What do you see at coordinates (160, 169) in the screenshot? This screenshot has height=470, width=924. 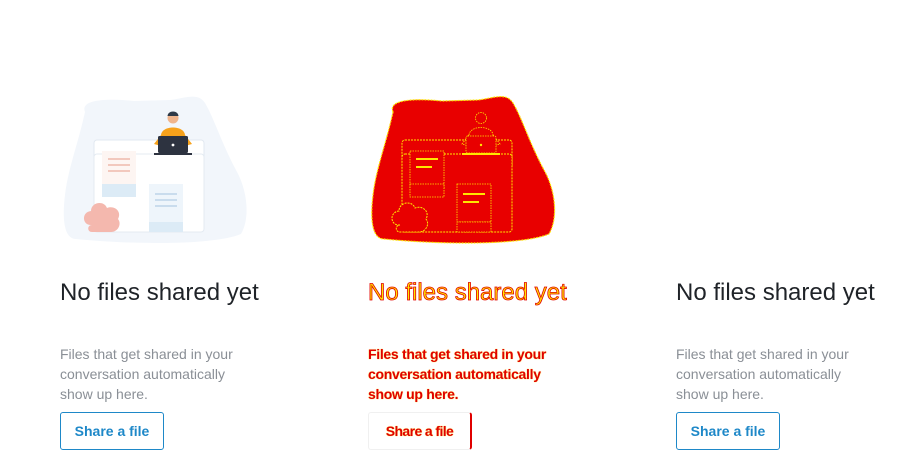 I see `files-illustration-icon` at bounding box center [160, 169].